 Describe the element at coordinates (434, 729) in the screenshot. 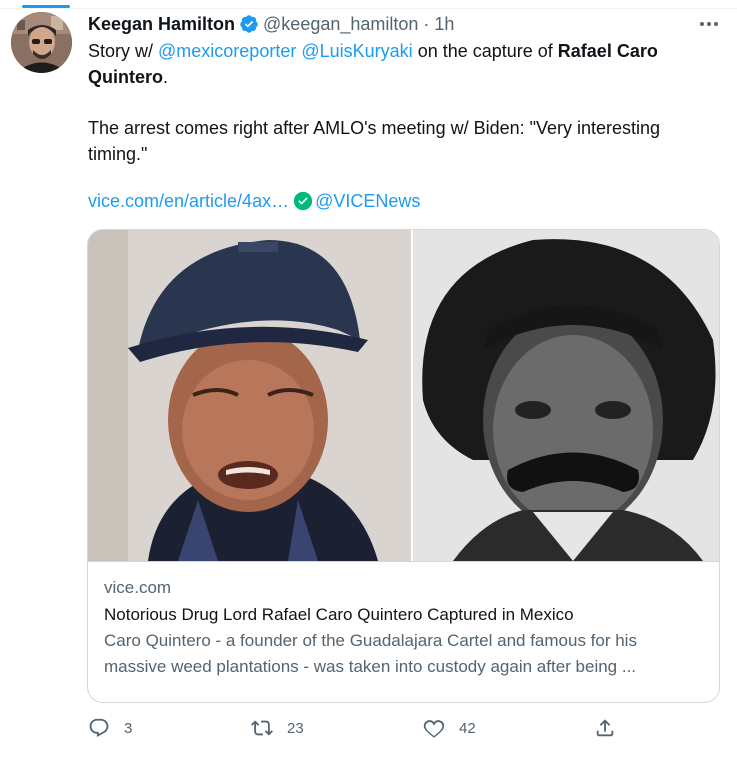

I see `heart-icon` at that location.